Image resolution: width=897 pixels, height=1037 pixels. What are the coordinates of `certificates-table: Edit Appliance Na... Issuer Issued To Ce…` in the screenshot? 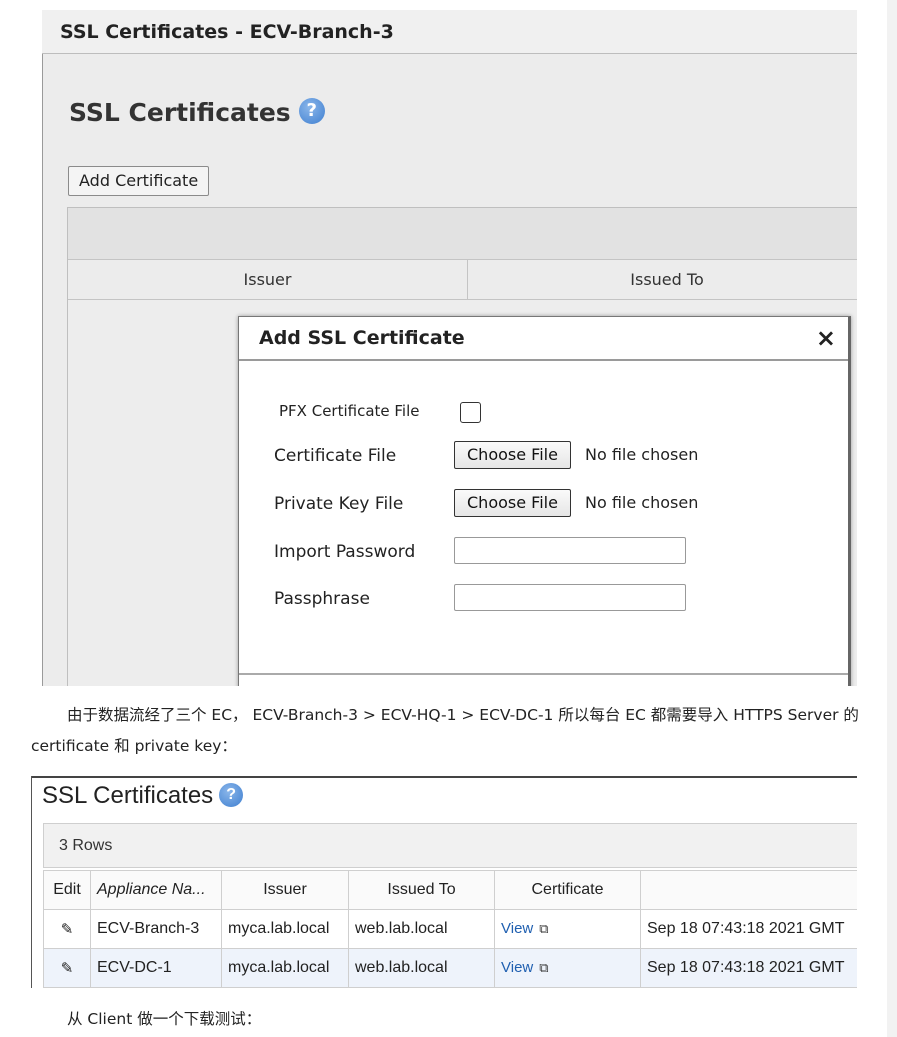 It's located at (450, 929).